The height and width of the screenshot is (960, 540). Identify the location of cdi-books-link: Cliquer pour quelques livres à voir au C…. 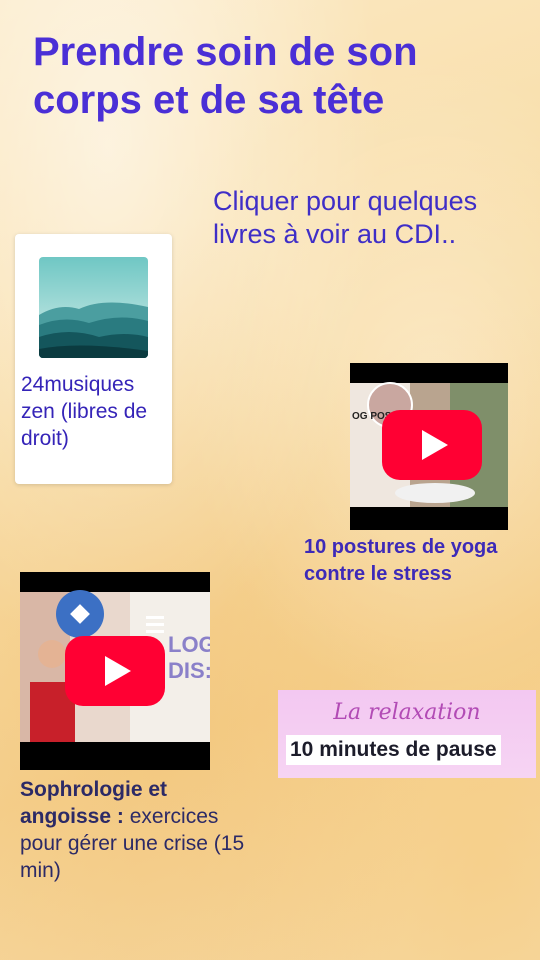
(373, 218).